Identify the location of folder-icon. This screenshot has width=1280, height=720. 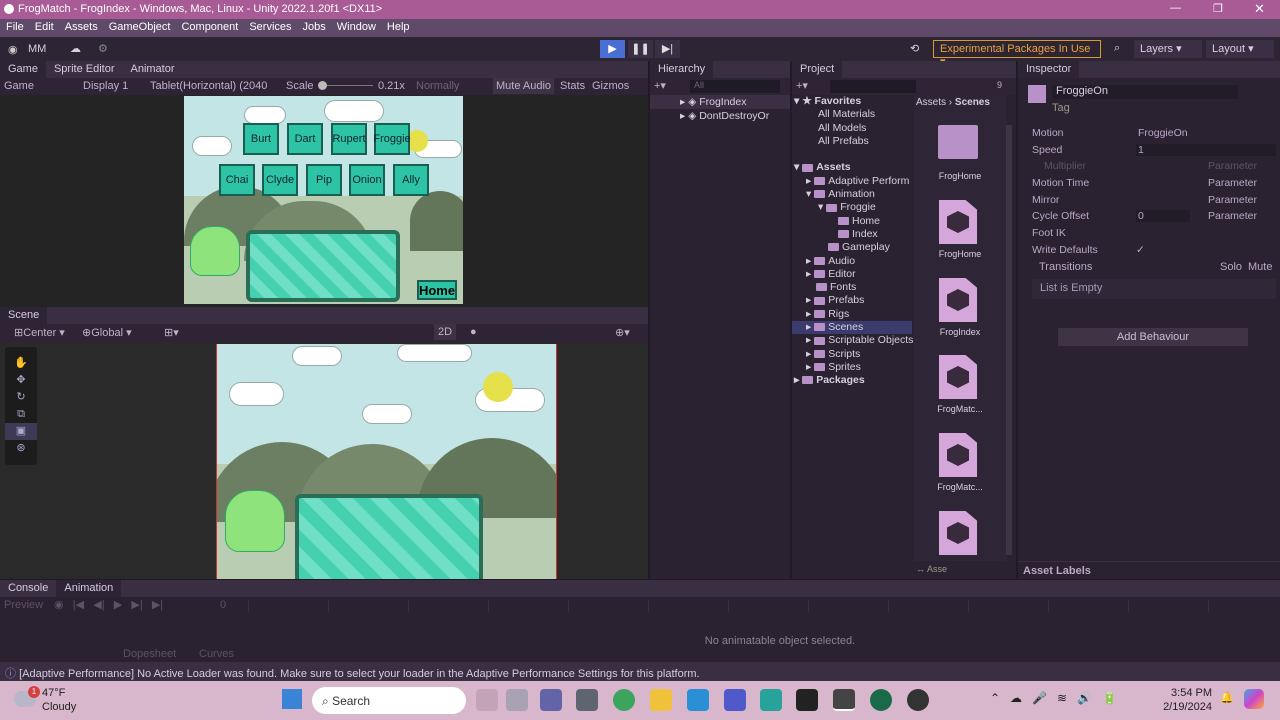
(958, 142).